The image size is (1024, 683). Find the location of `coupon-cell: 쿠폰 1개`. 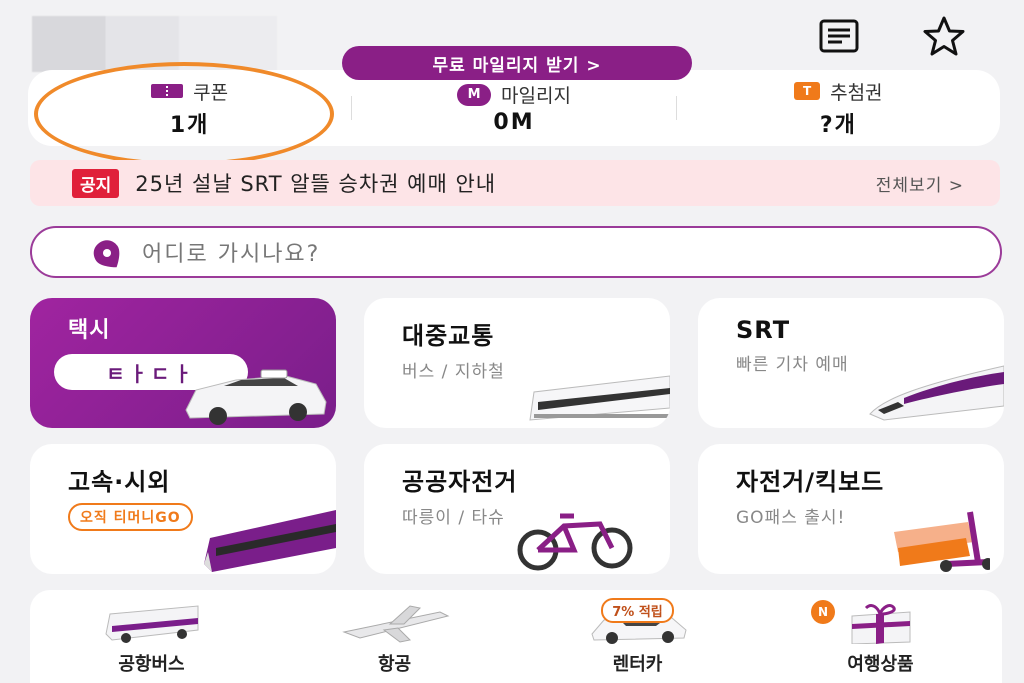

coupon-cell: 쿠폰 1개 is located at coordinates (189, 108).